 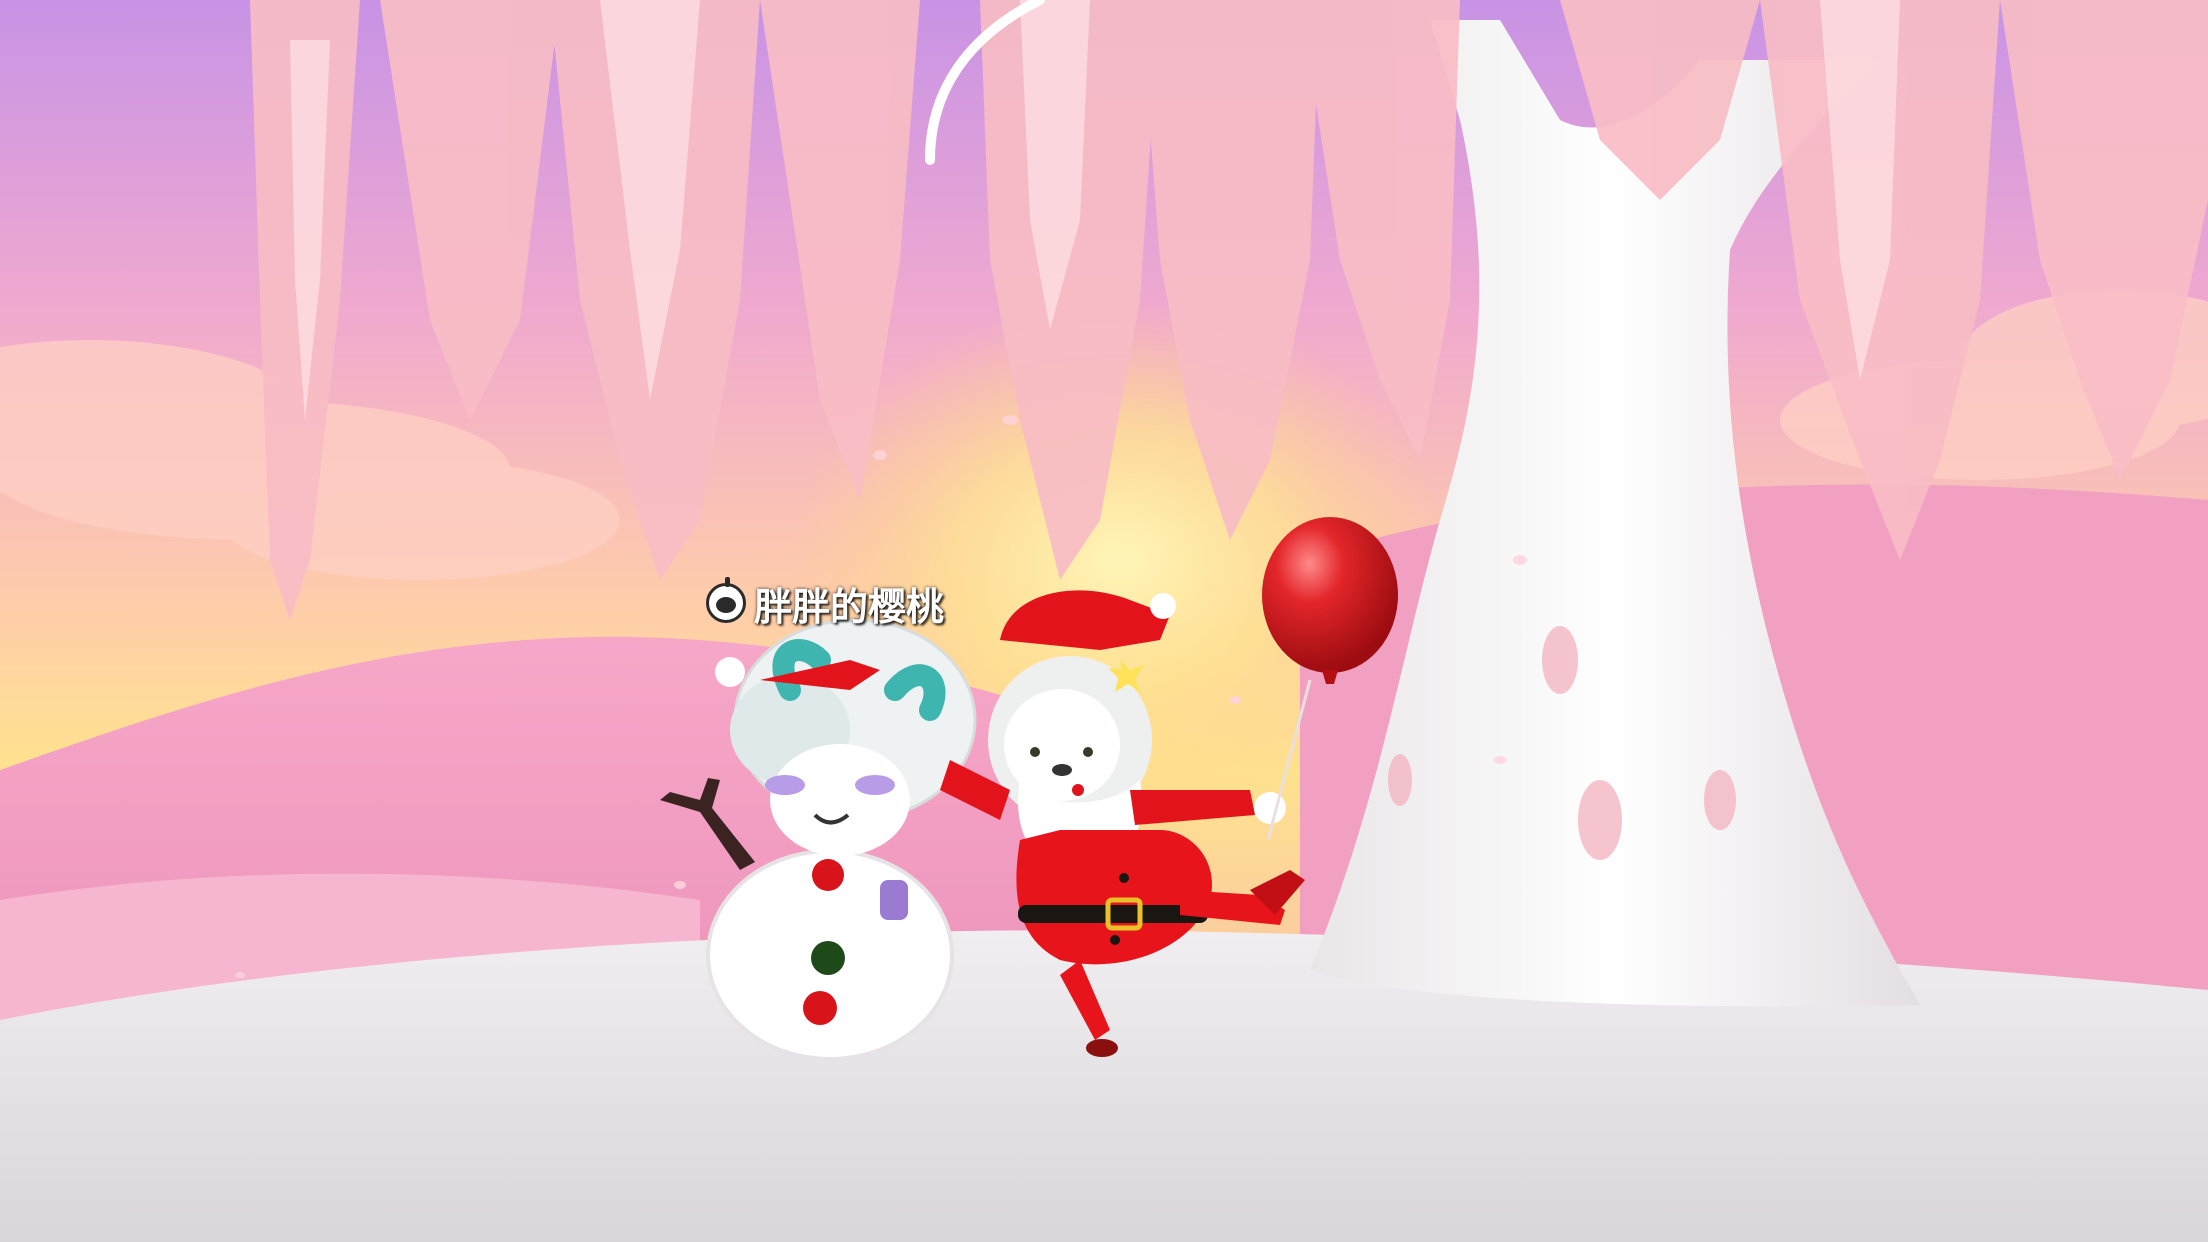 What do you see at coordinates (849, 606) in the screenshot?
I see `player-name: 胖胖的樱桃` at bounding box center [849, 606].